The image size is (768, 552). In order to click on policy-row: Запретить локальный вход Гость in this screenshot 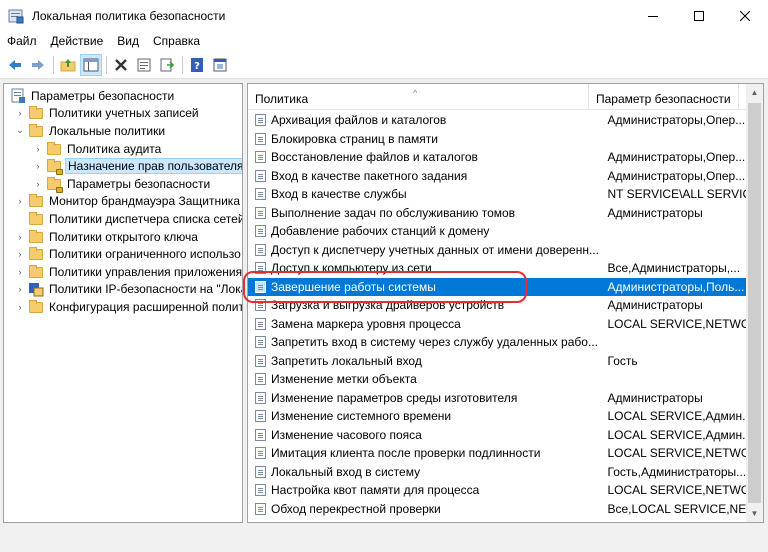, I will do `click(498, 361)`.